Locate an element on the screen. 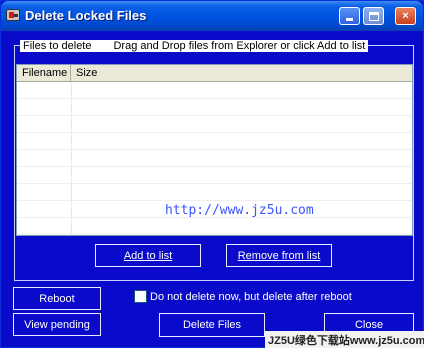  list-header: Filename Size is located at coordinates (214, 73).